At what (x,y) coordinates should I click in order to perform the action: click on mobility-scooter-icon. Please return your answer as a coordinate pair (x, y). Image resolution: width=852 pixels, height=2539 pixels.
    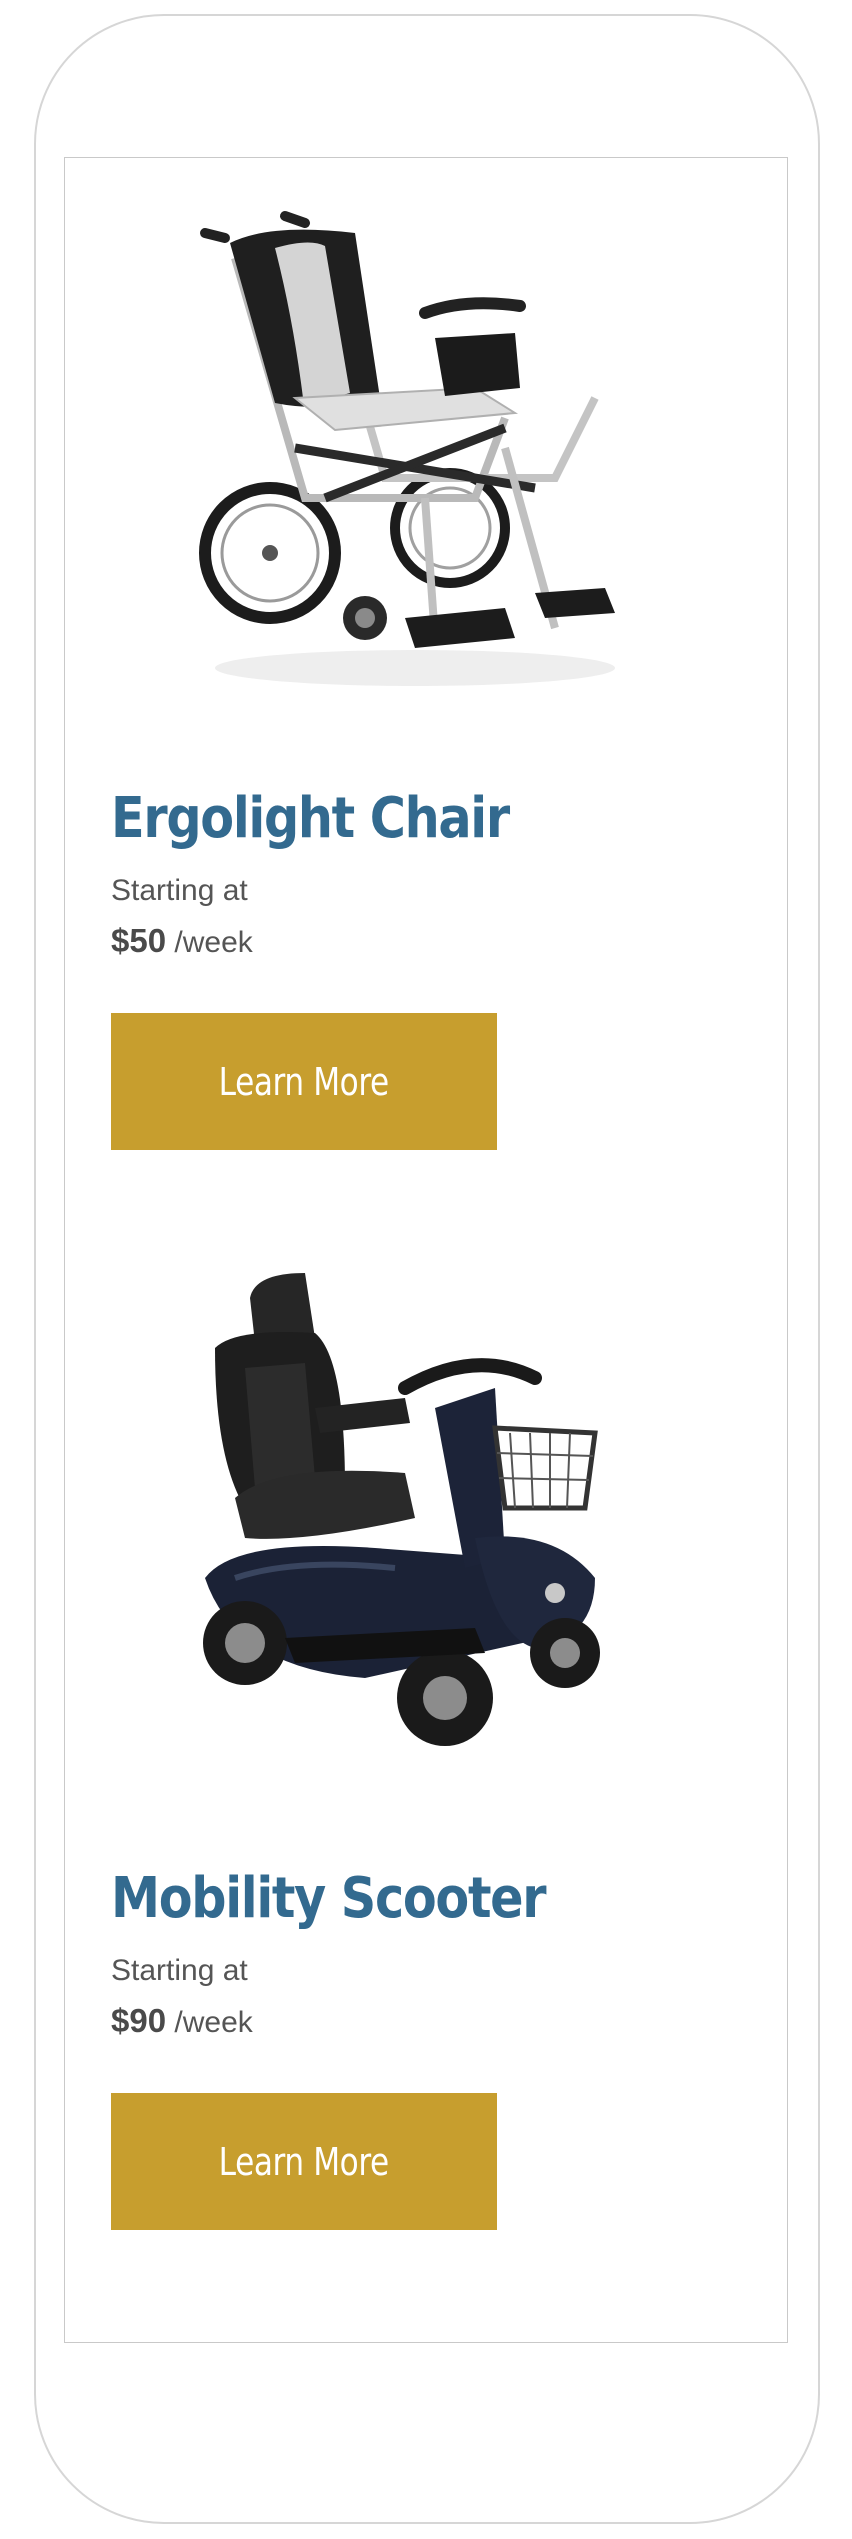
    Looking at the image, I should click on (401, 1509).